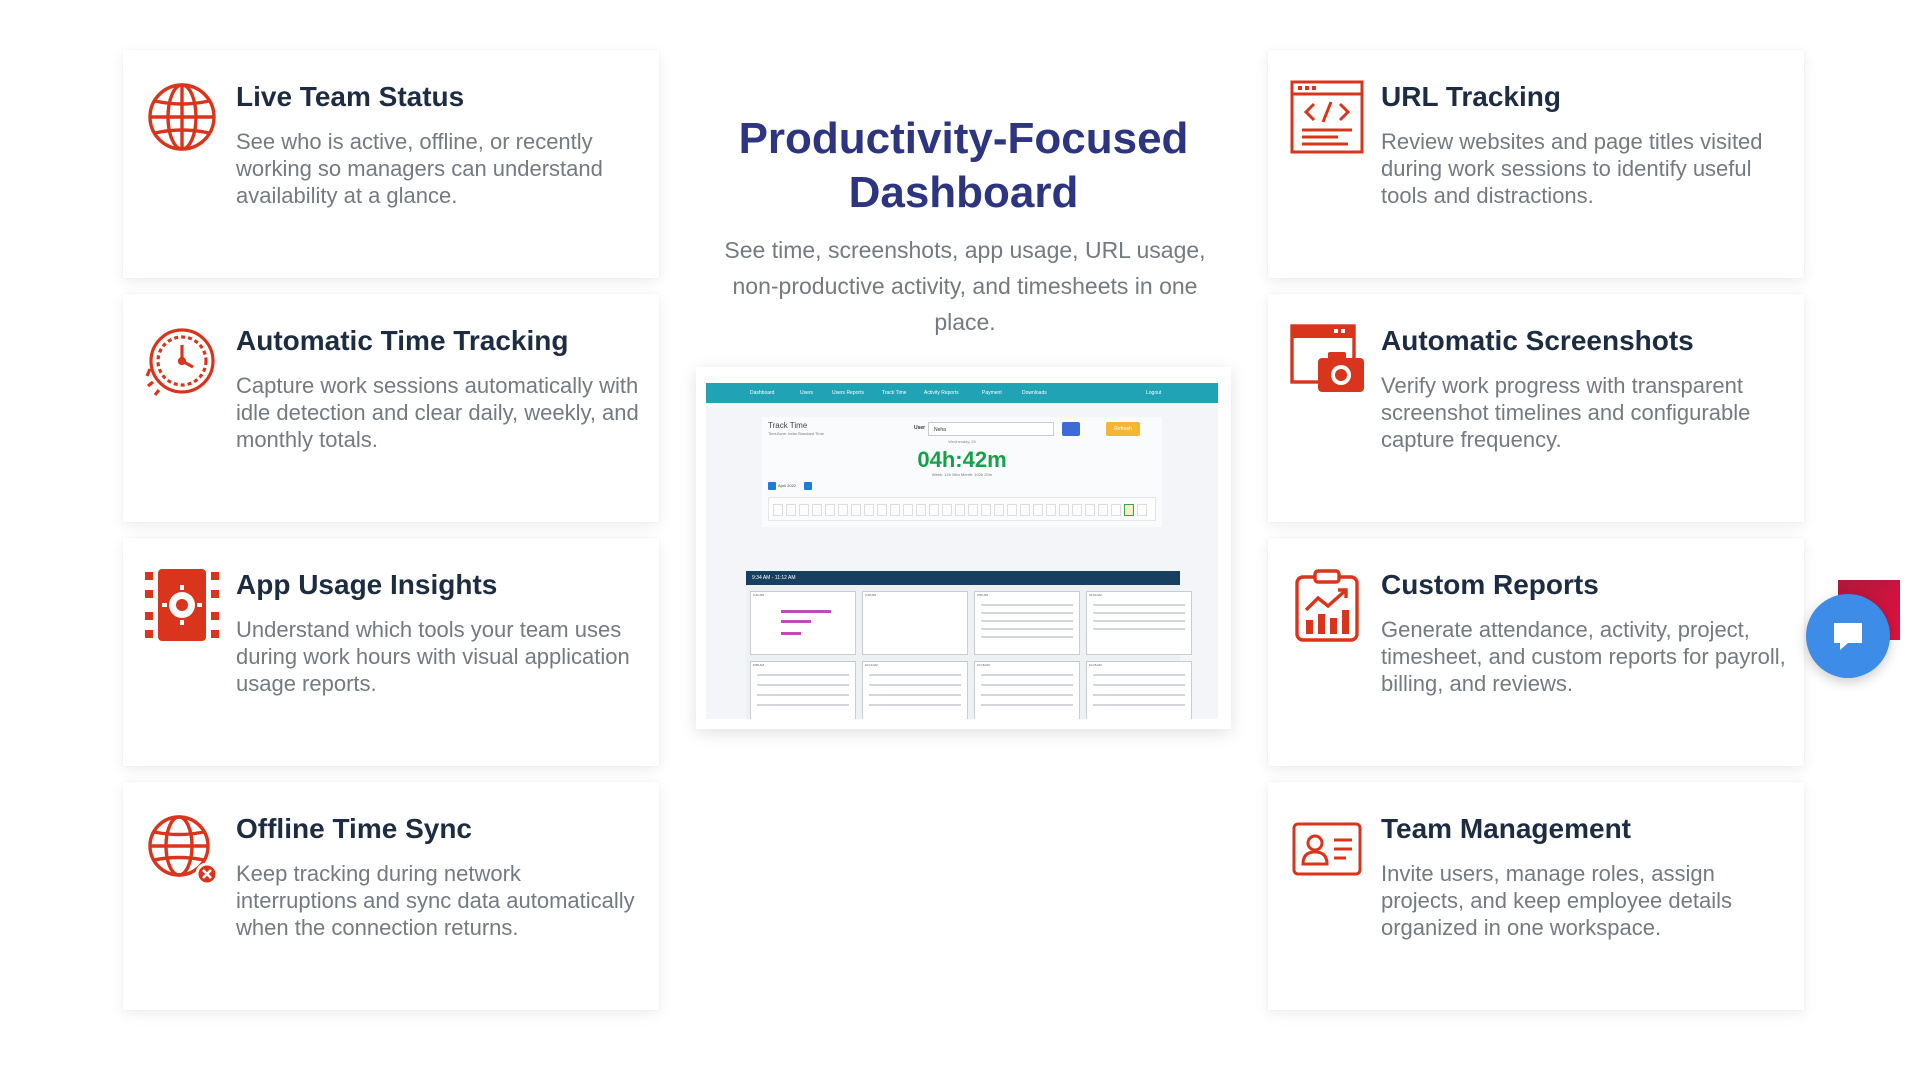 Image resolution: width=1920 pixels, height=1080 pixels. What do you see at coordinates (807, 393) in the screenshot?
I see `preview-nav-item: Users` at bounding box center [807, 393].